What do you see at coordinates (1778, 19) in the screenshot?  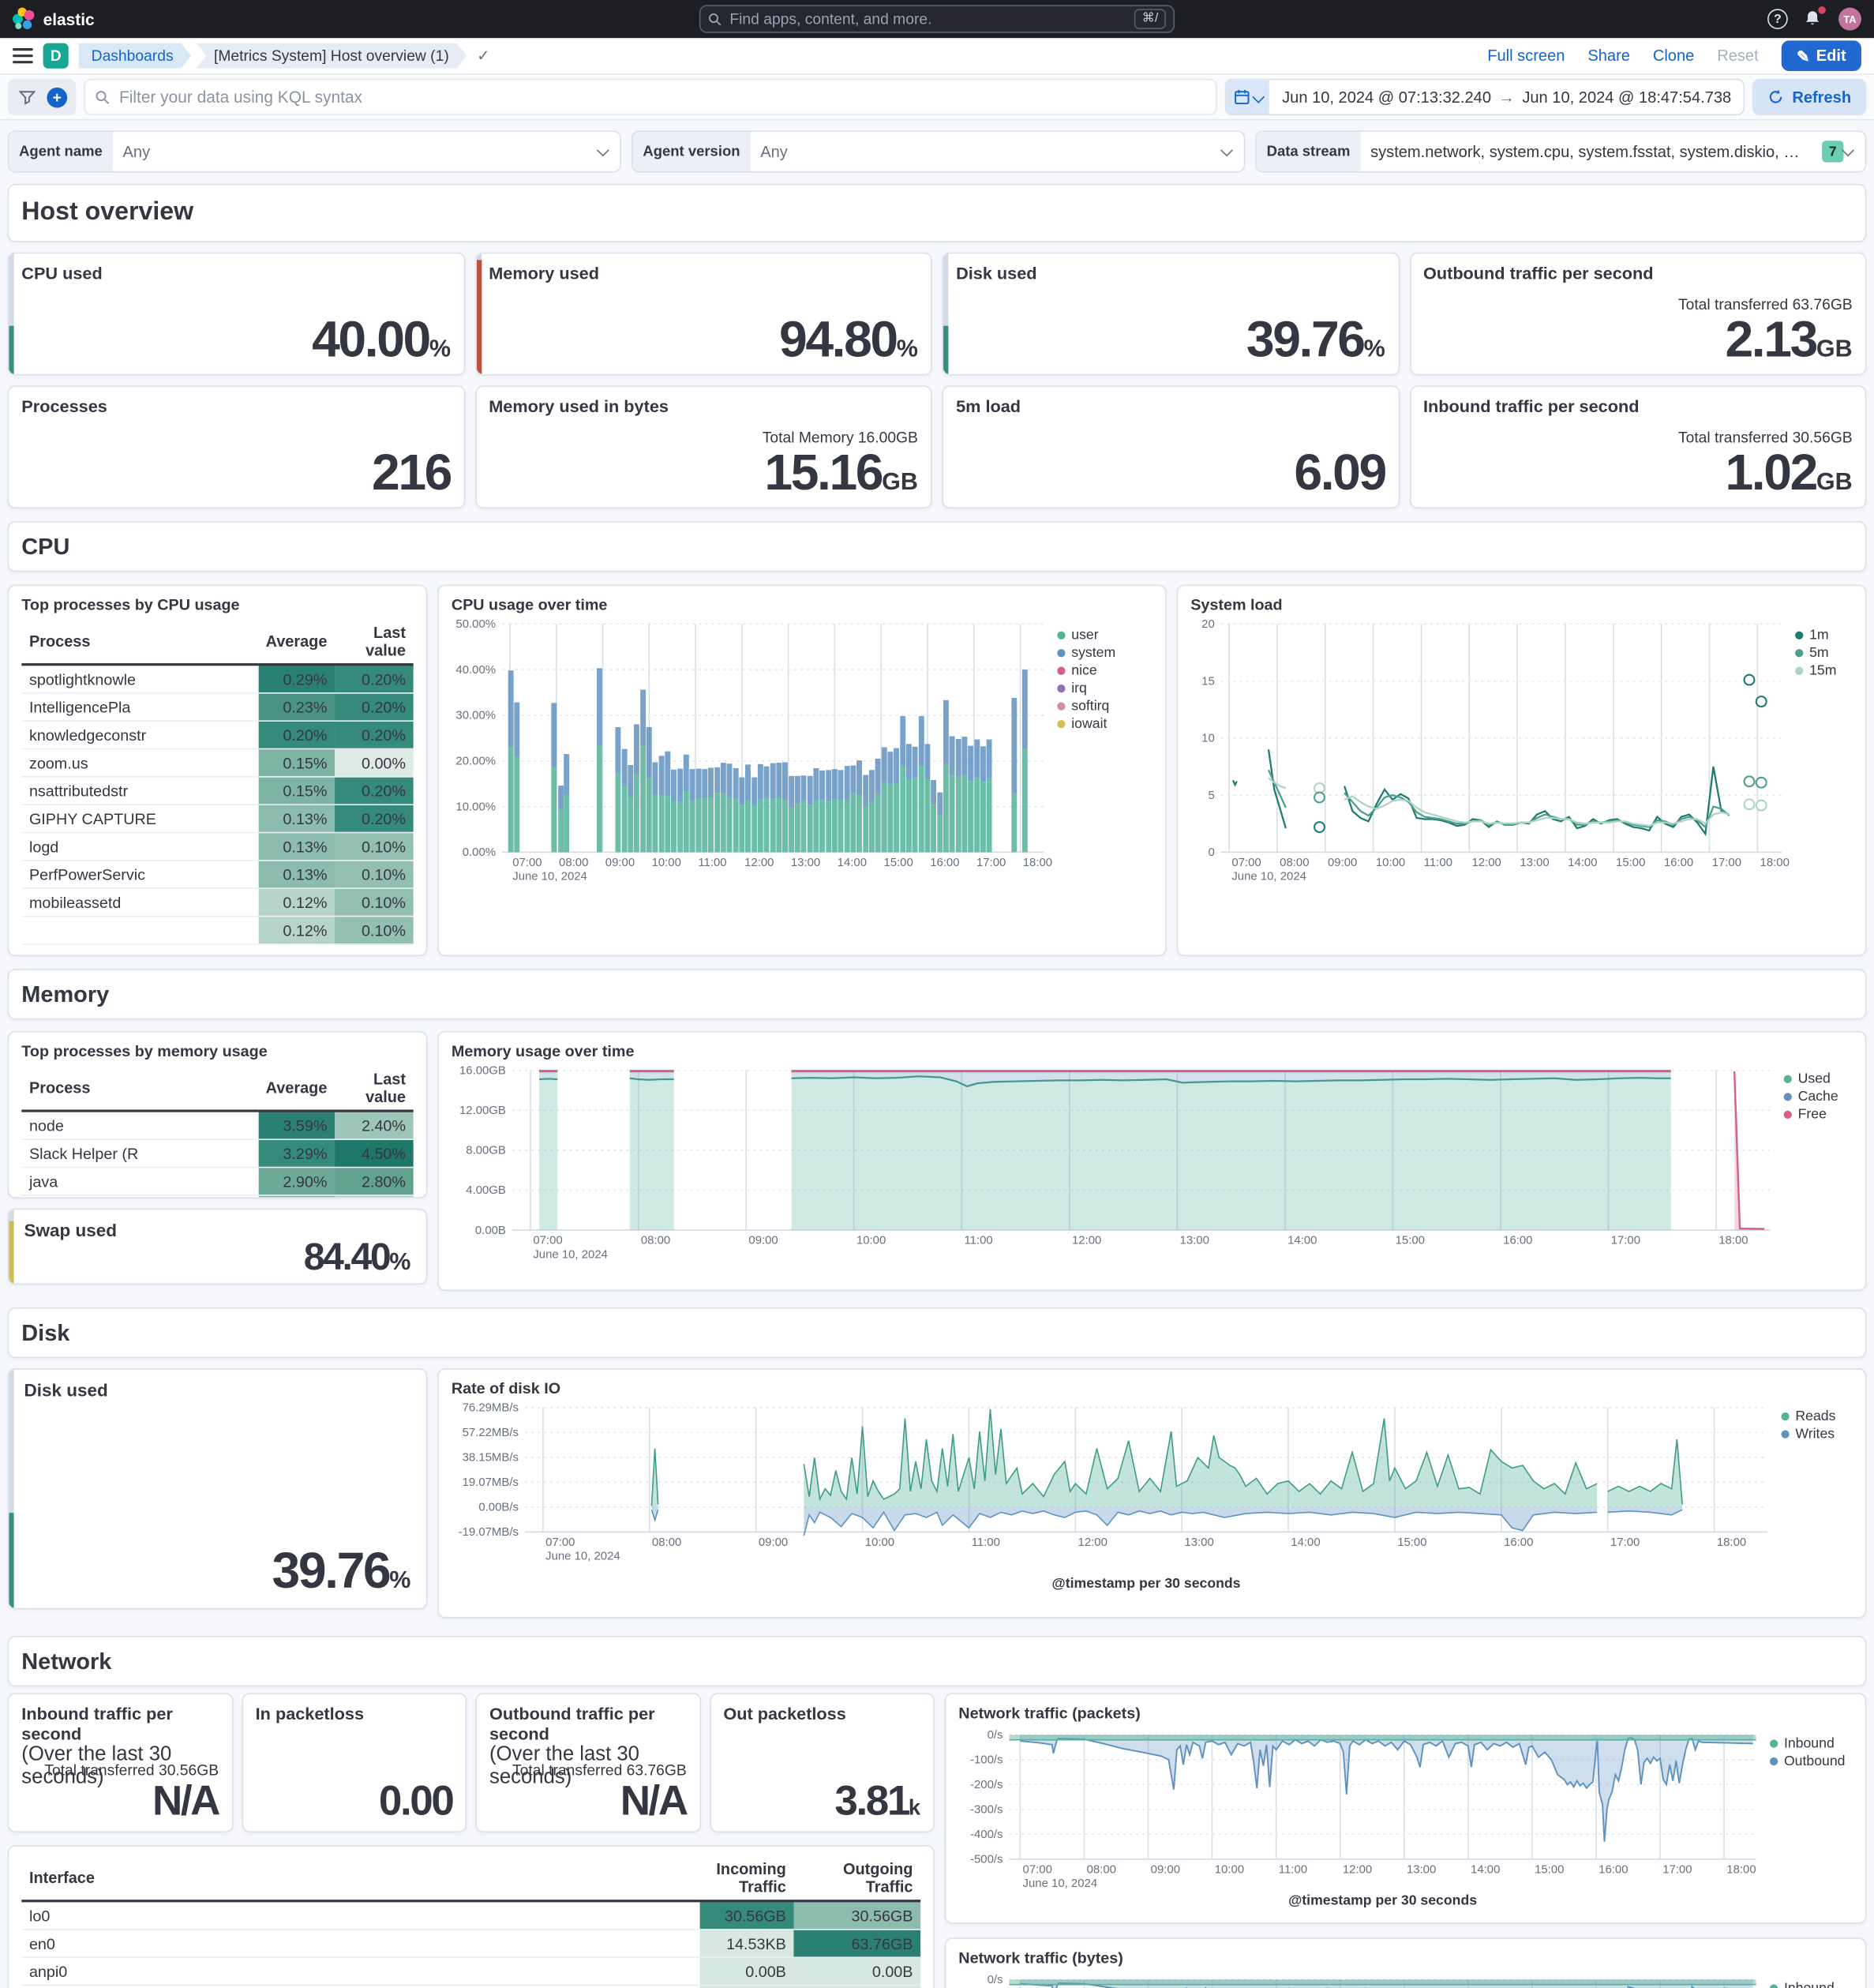 I see `help-icon: ?` at bounding box center [1778, 19].